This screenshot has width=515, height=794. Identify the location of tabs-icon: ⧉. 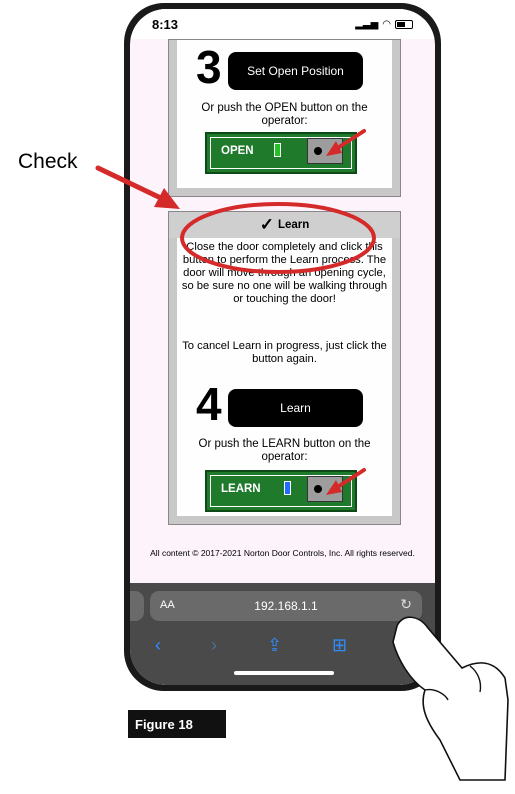
(403, 645).